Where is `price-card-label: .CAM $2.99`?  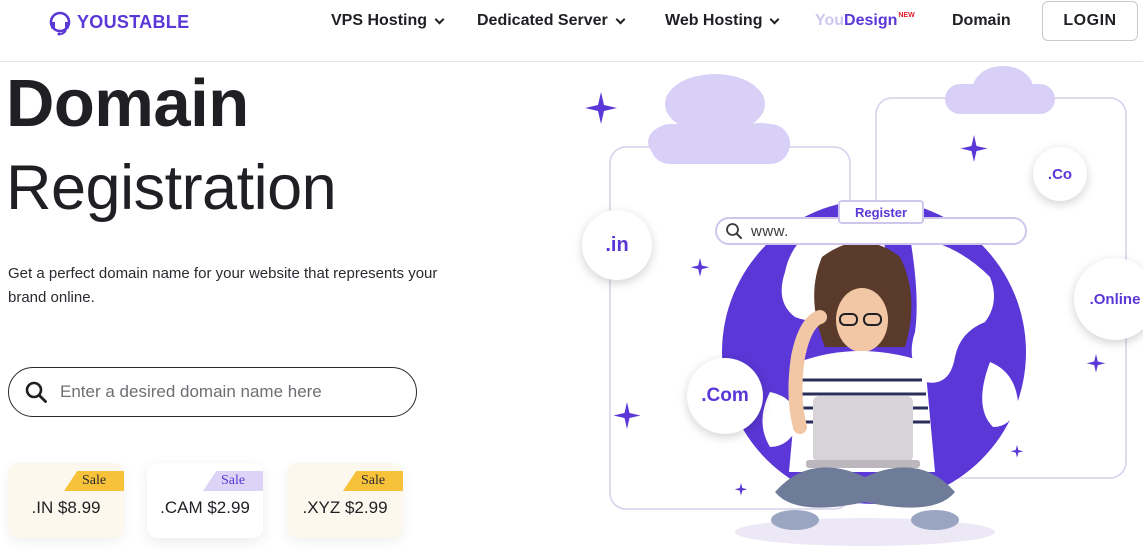 price-card-label: .CAM $2.99 is located at coordinates (205, 507).